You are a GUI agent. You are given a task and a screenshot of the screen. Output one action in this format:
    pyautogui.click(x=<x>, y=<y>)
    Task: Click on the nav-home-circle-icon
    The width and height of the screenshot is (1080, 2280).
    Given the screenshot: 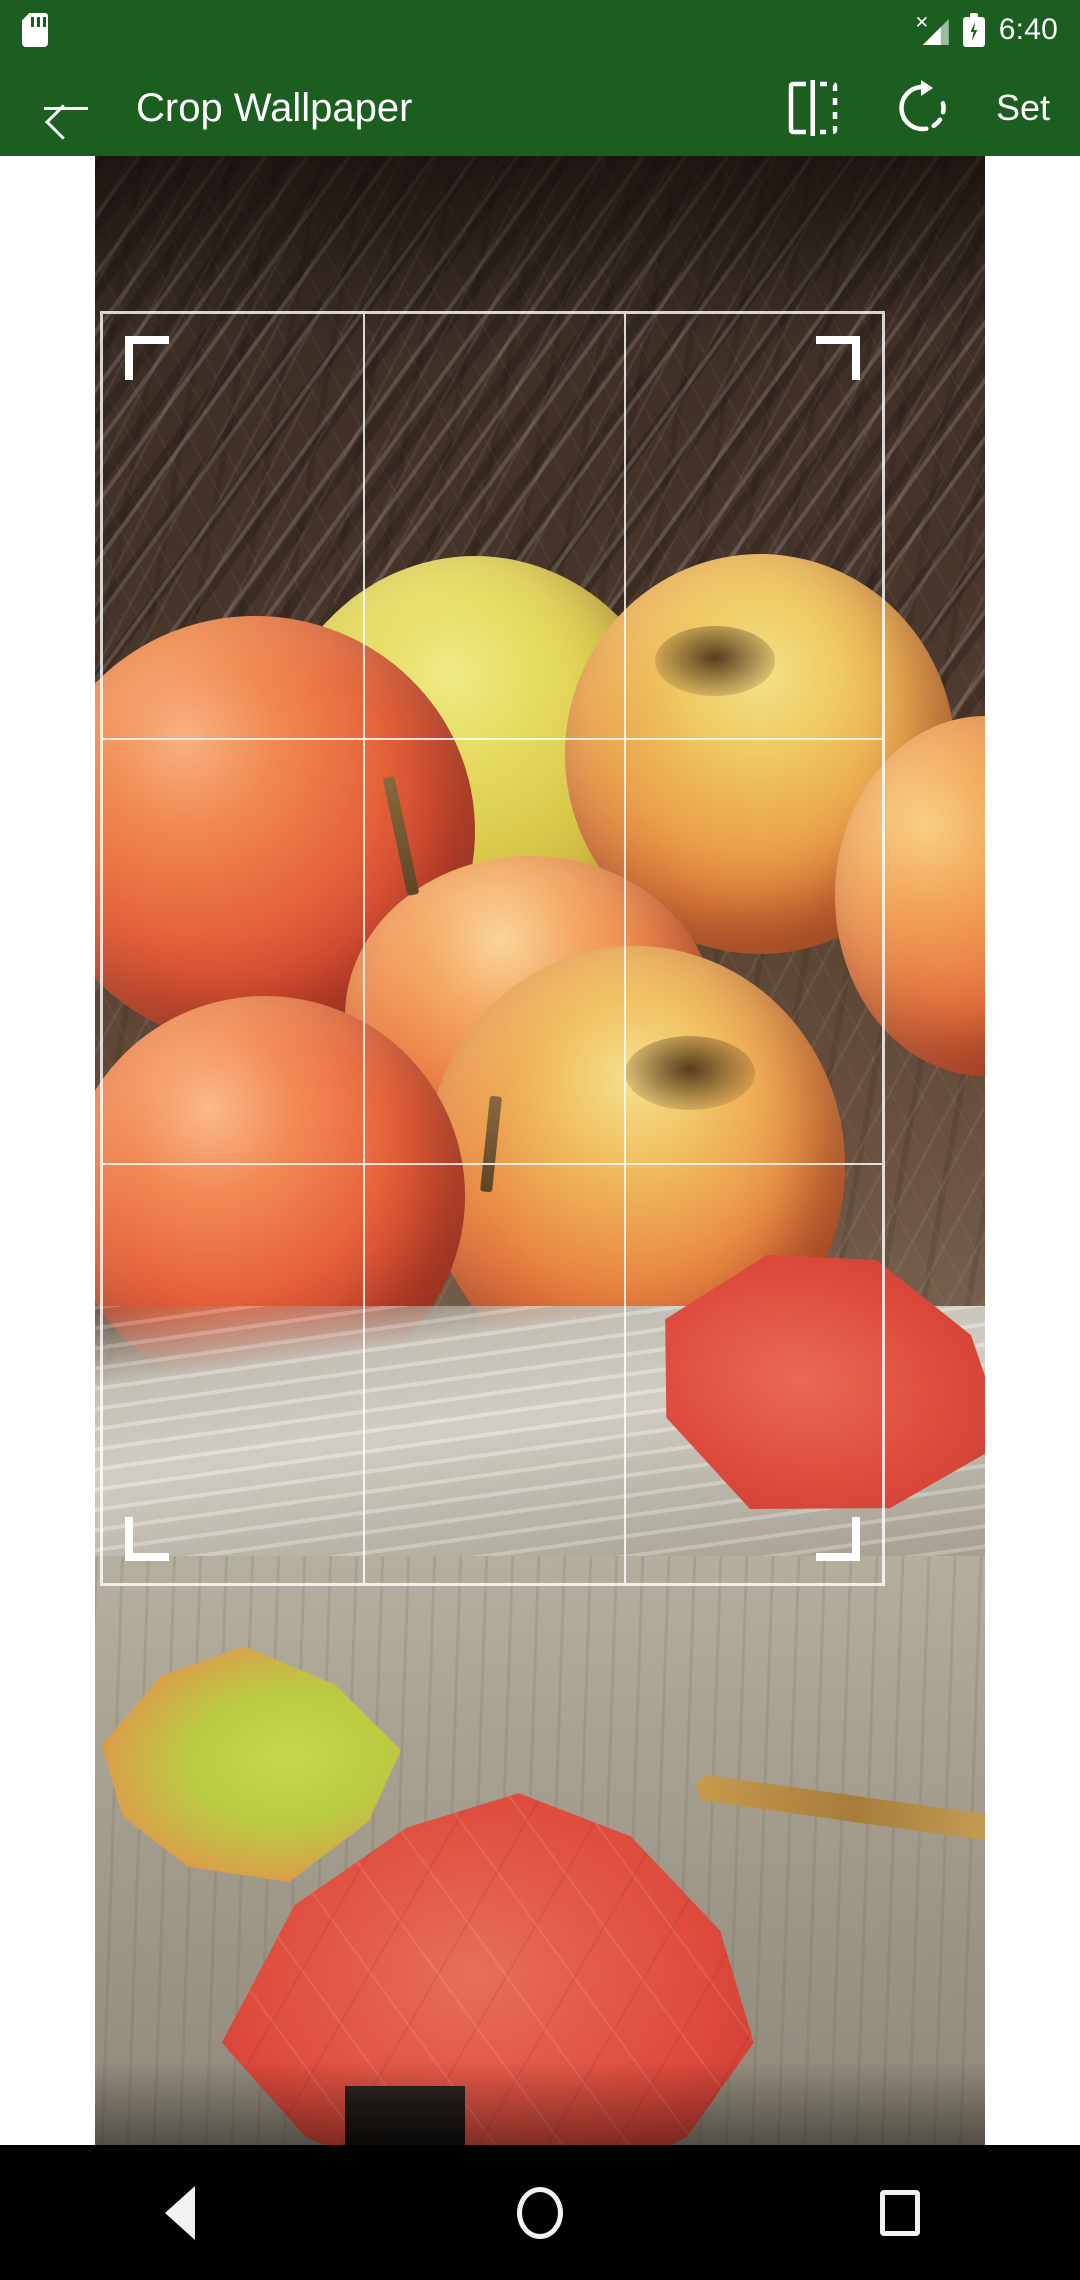 What is the action you would take?
    pyautogui.click(x=540, y=2212)
    